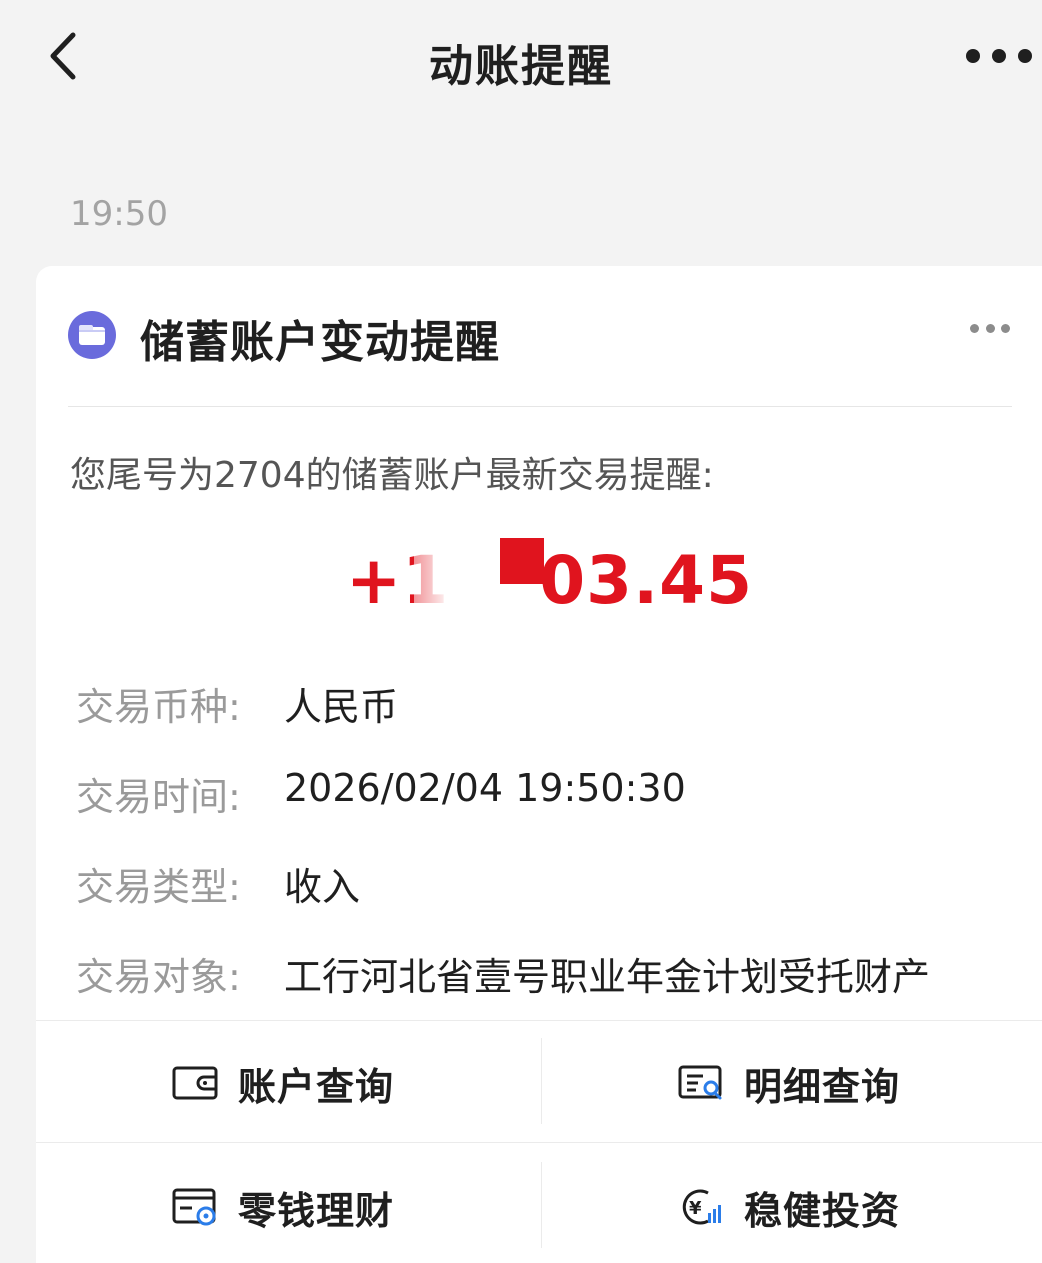  Describe the element at coordinates (322, 887) in the screenshot. I see `detail-value: 收入` at that location.